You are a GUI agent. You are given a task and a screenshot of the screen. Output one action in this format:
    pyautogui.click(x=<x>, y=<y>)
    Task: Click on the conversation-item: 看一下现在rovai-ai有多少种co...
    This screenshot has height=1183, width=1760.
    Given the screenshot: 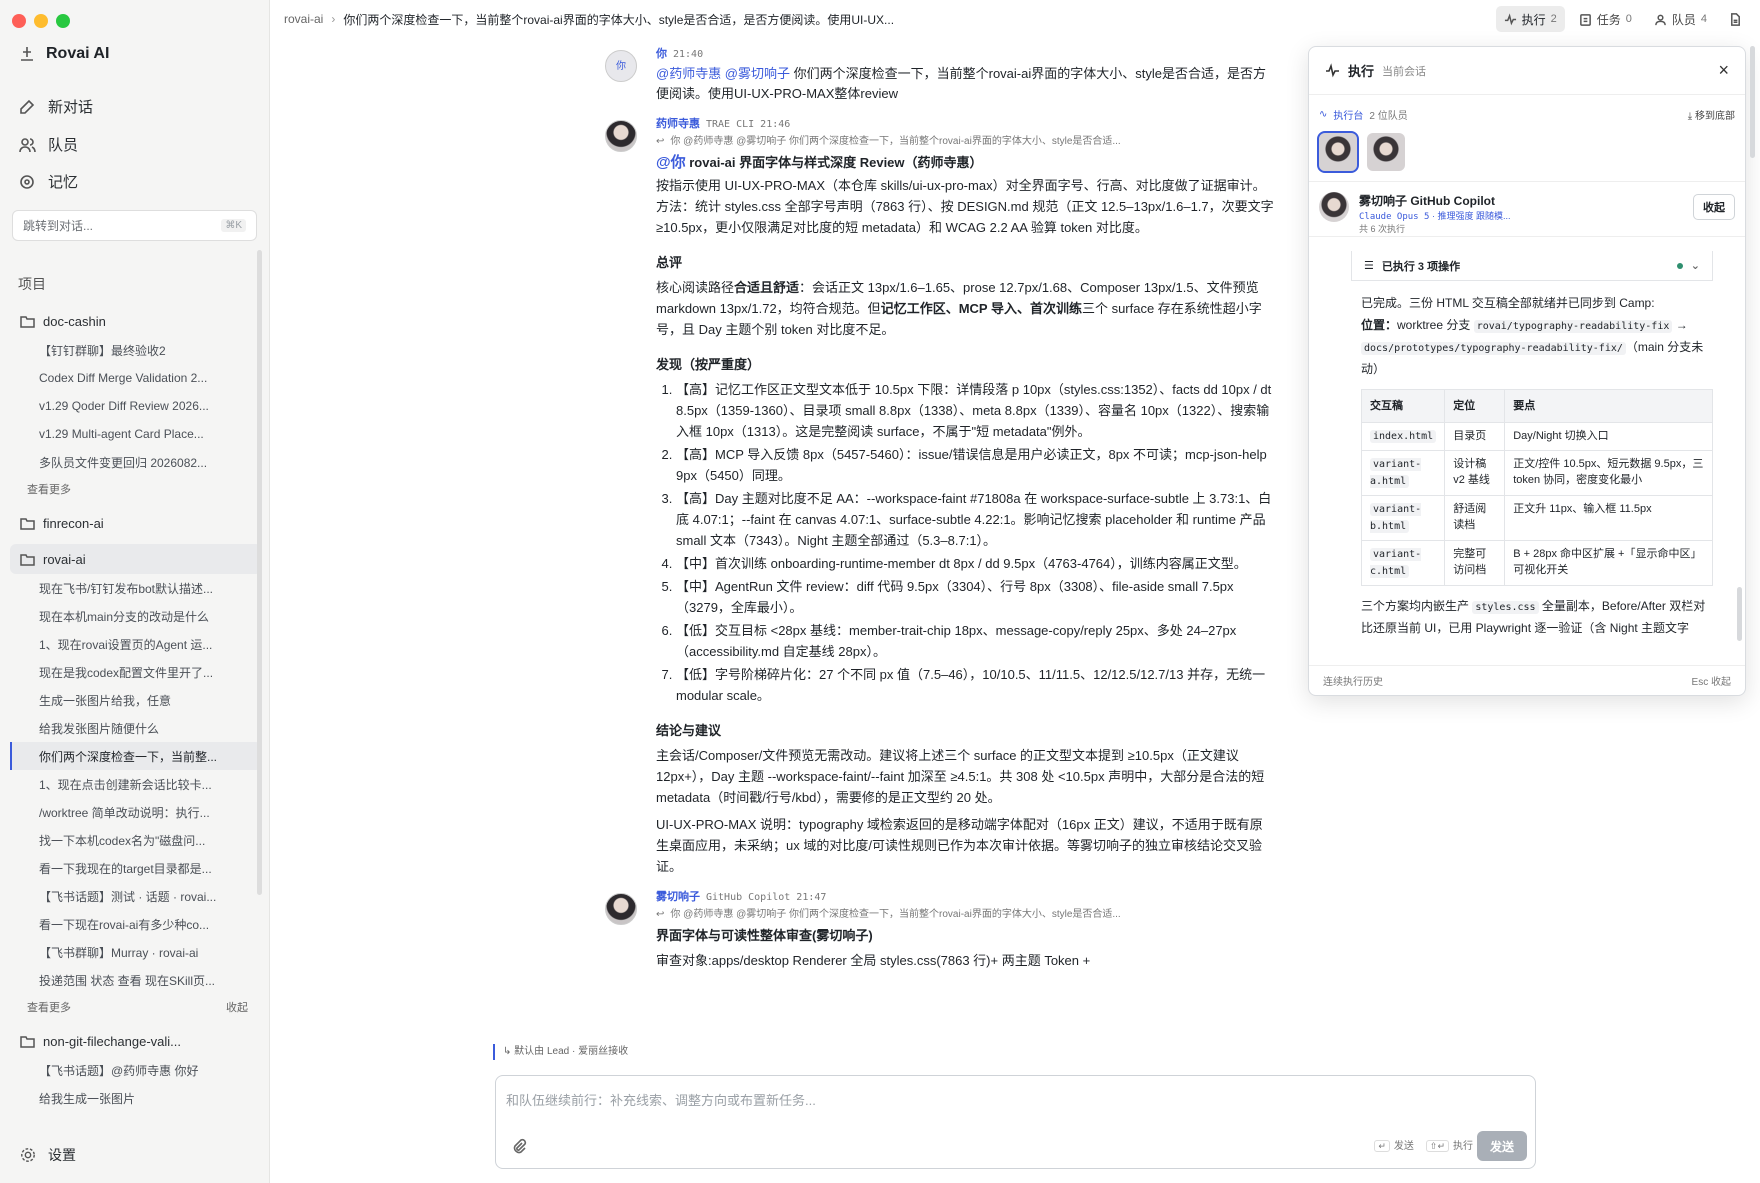 What is the action you would take?
    pyautogui.click(x=136, y=924)
    